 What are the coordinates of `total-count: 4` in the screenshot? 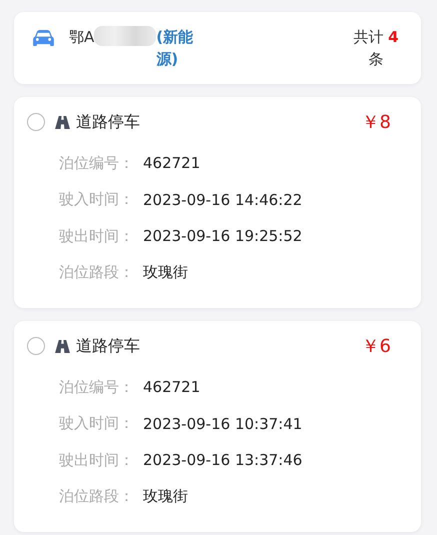 It's located at (393, 37).